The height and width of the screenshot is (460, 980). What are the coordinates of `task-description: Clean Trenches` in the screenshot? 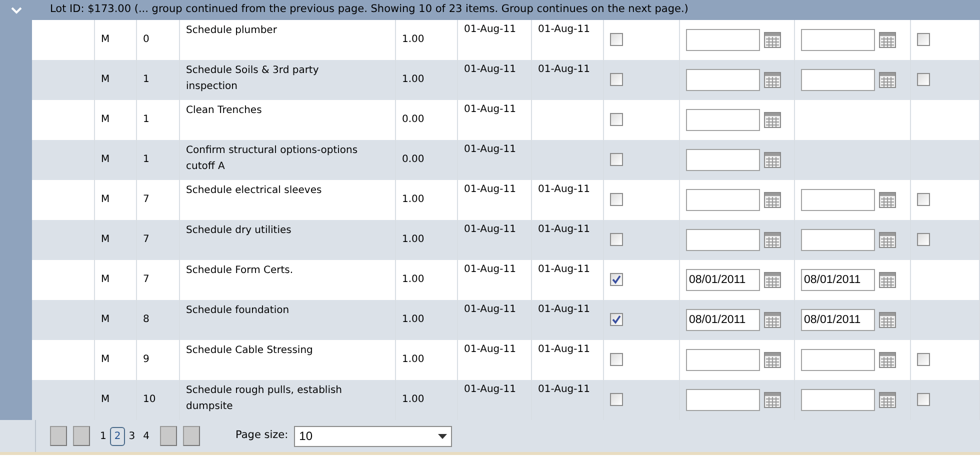 It's located at (224, 111).